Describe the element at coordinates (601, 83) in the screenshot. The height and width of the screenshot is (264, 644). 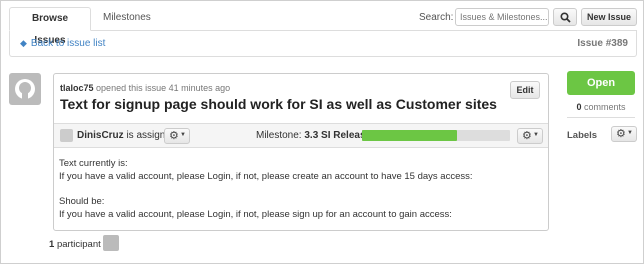
I see `open-status-button: Open` at that location.